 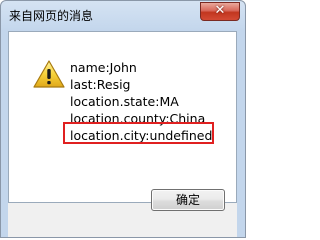 What do you see at coordinates (188, 200) in the screenshot?
I see `ok-button: 确定` at bounding box center [188, 200].